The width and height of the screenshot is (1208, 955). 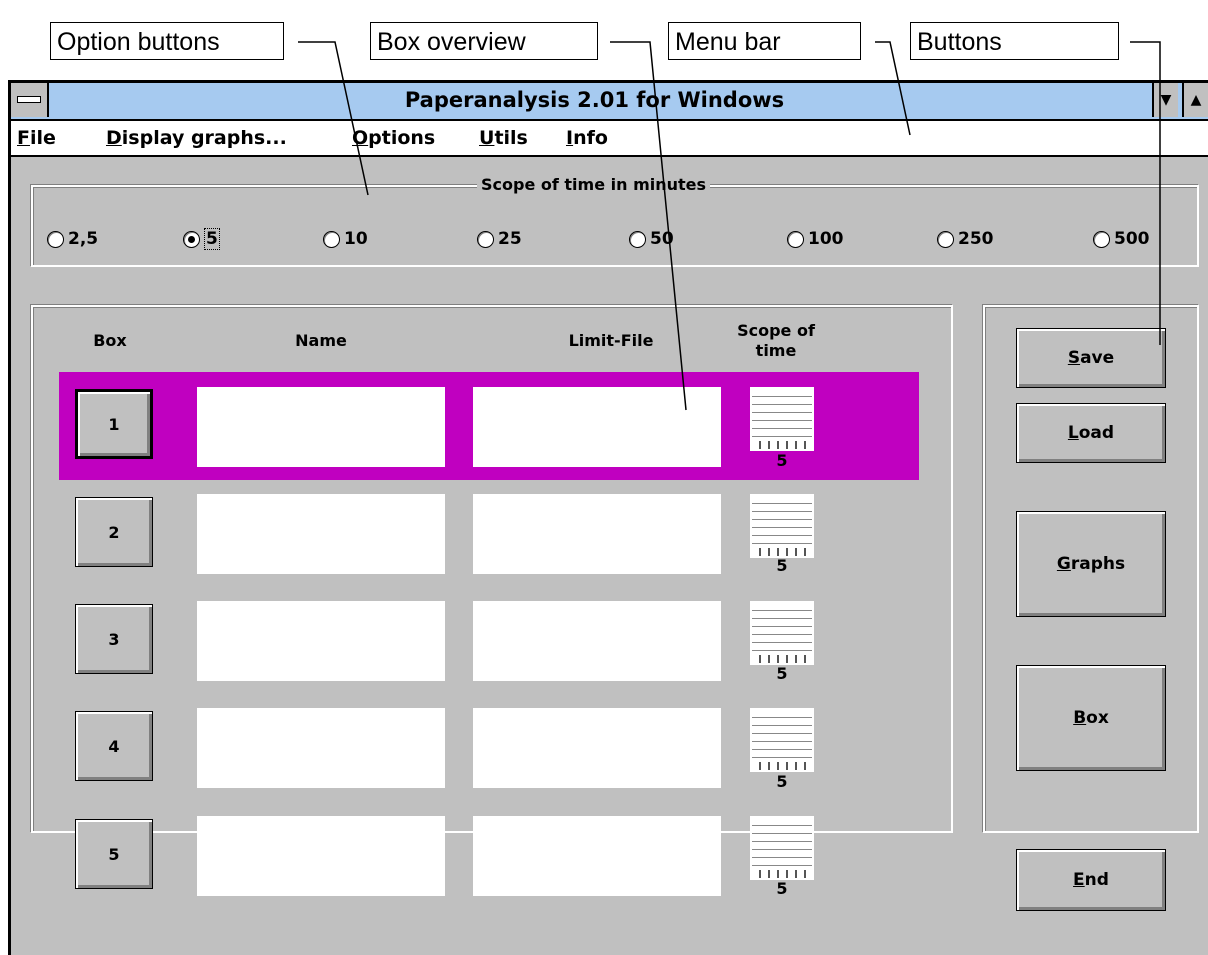 What do you see at coordinates (587, 138) in the screenshot?
I see `menu-info: Info` at bounding box center [587, 138].